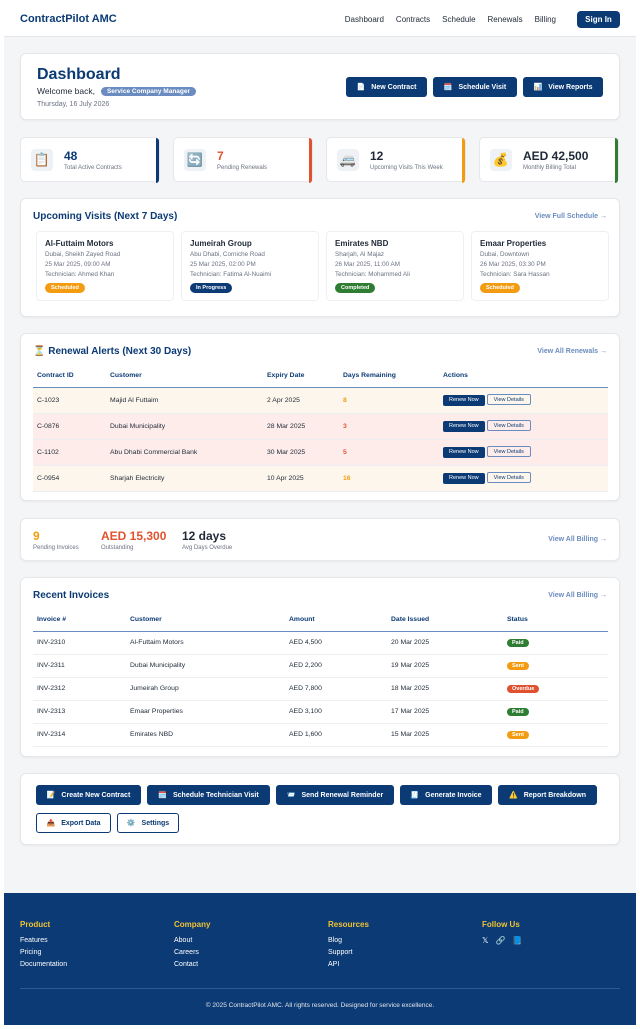  Describe the element at coordinates (453, 795) in the screenshot. I see `quick-action-label: Generate Invoice` at that location.